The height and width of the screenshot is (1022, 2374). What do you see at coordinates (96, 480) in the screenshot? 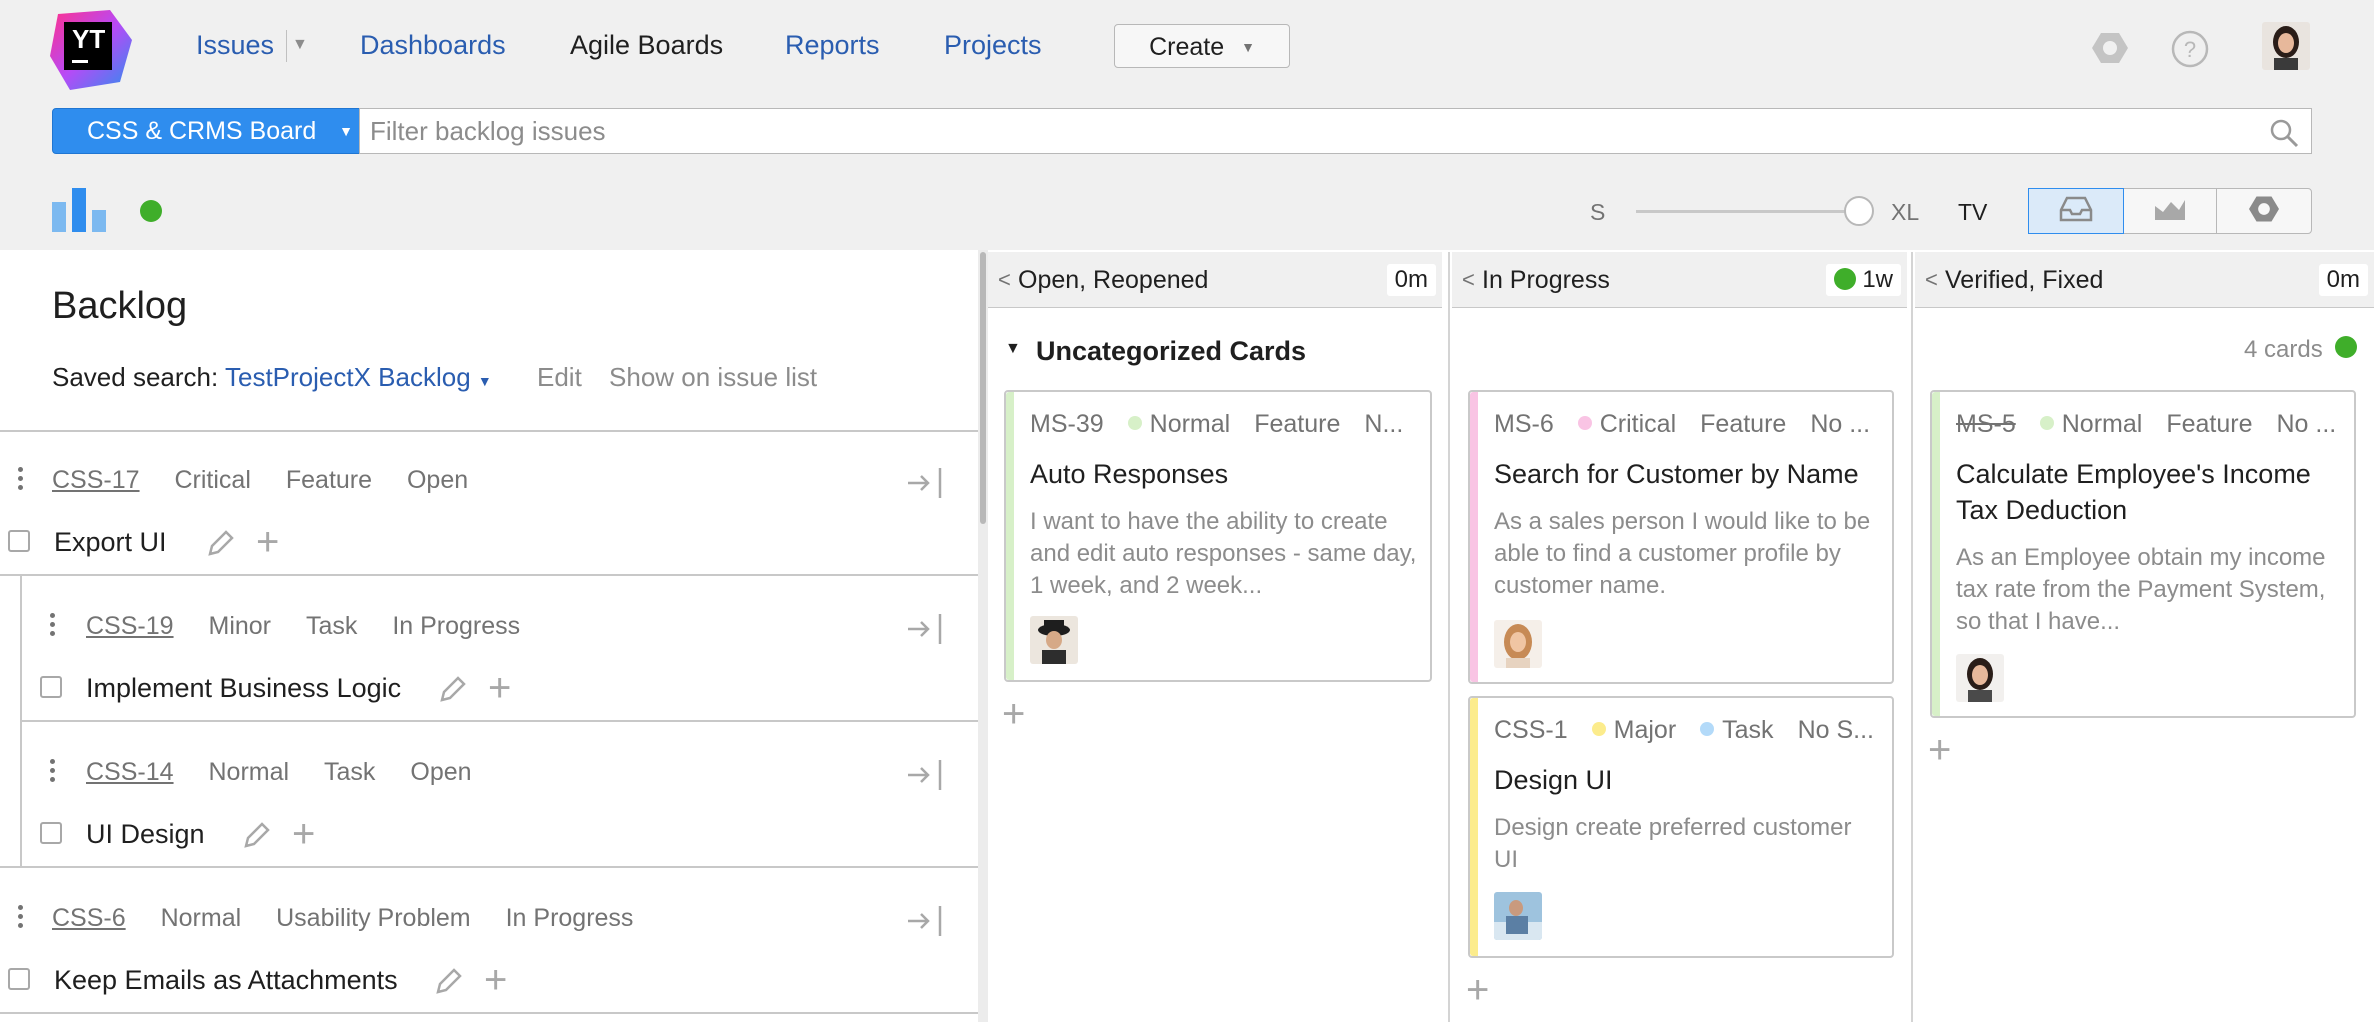
I see `issue-id-link: CSS-17` at bounding box center [96, 480].